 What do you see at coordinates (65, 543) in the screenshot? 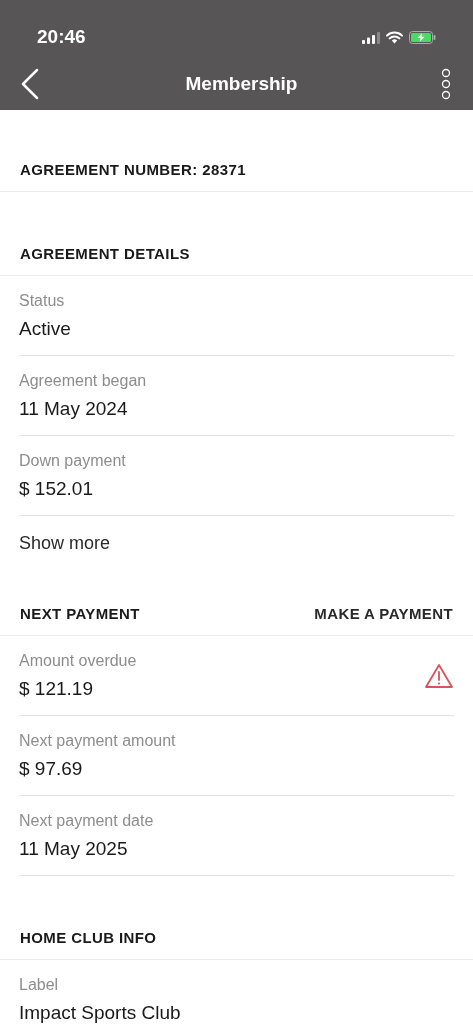
I see `show-more-link: Show more` at bounding box center [65, 543].